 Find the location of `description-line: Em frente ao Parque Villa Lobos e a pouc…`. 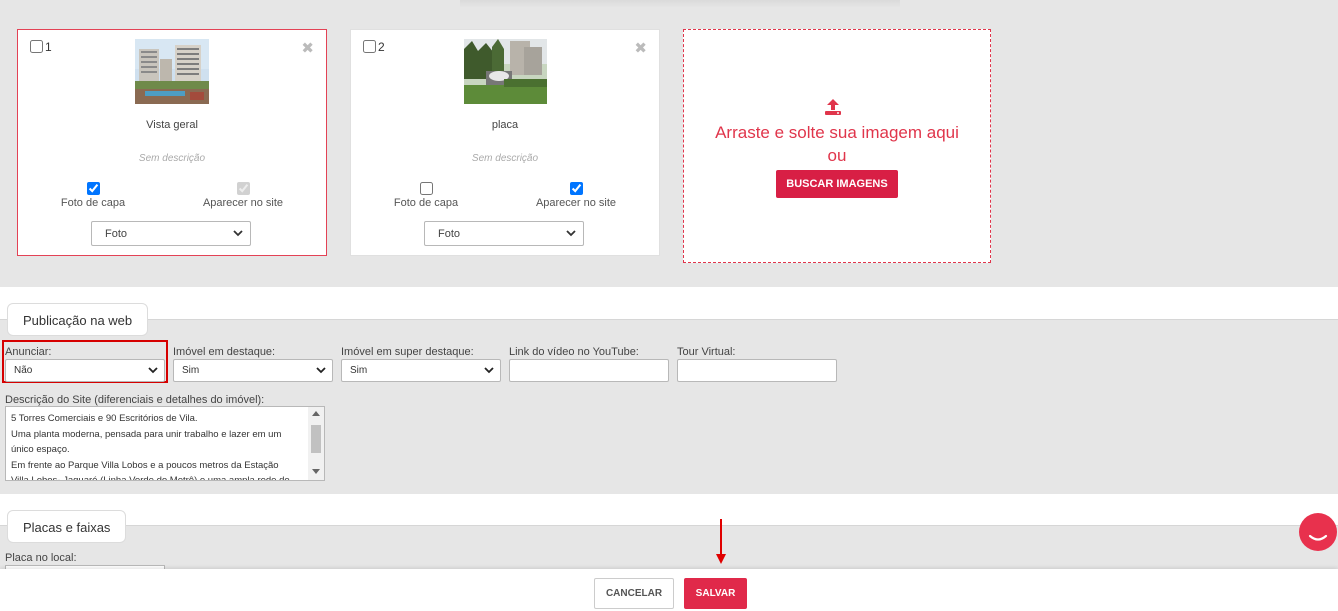

description-line: Em frente ao Parque Villa Lobos e a pouc… is located at coordinates (145, 465).